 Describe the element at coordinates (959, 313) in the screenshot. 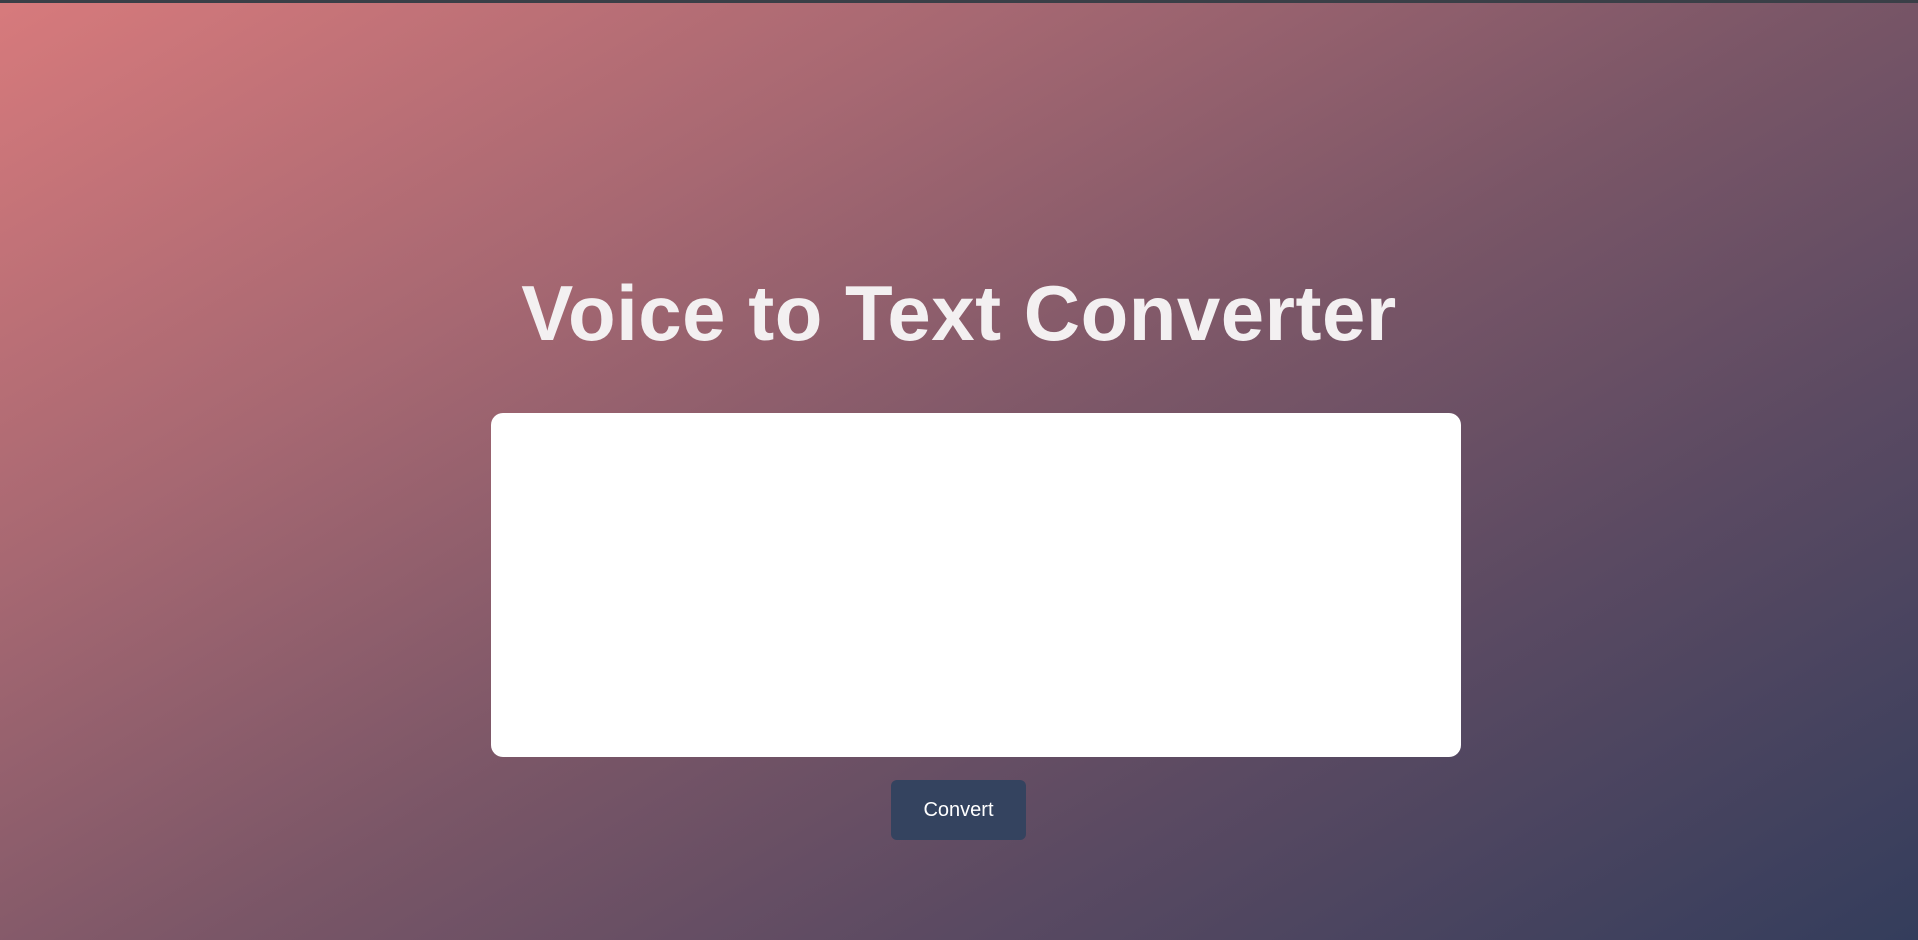

I see `page-title: Voice to Text Converter` at that location.